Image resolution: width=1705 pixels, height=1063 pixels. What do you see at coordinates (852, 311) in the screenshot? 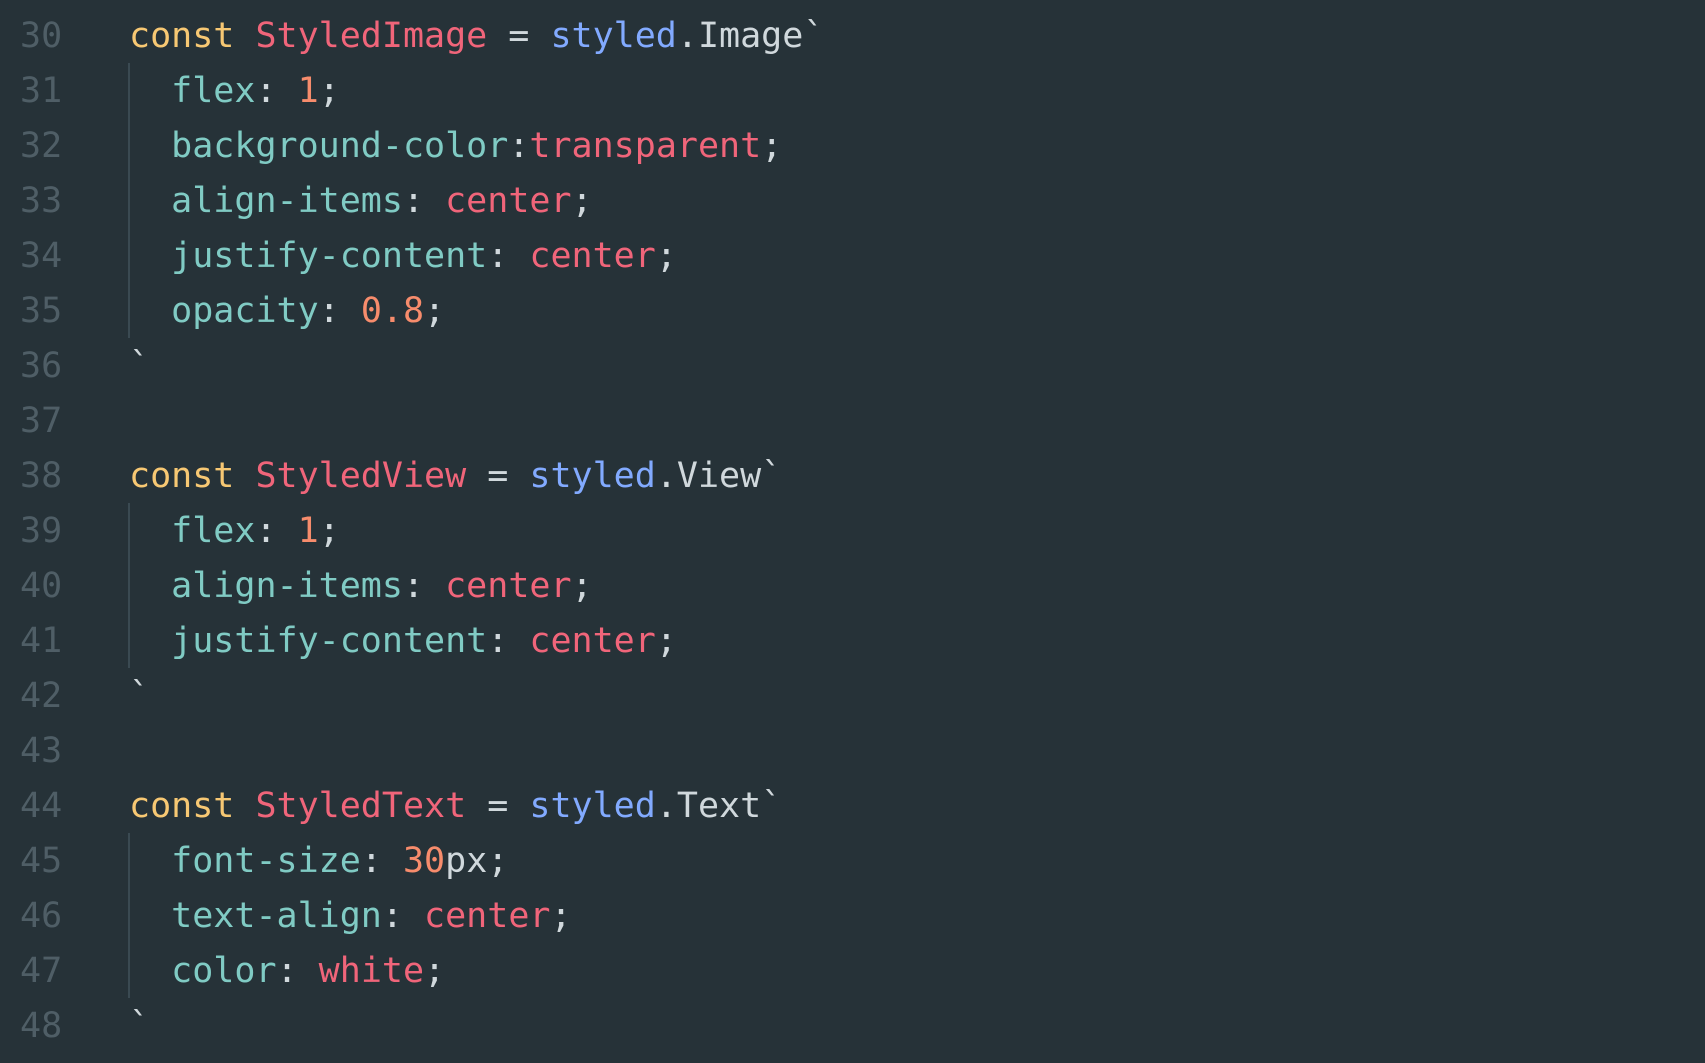
I see `code-line: 35 opacity: 0.8;` at bounding box center [852, 311].